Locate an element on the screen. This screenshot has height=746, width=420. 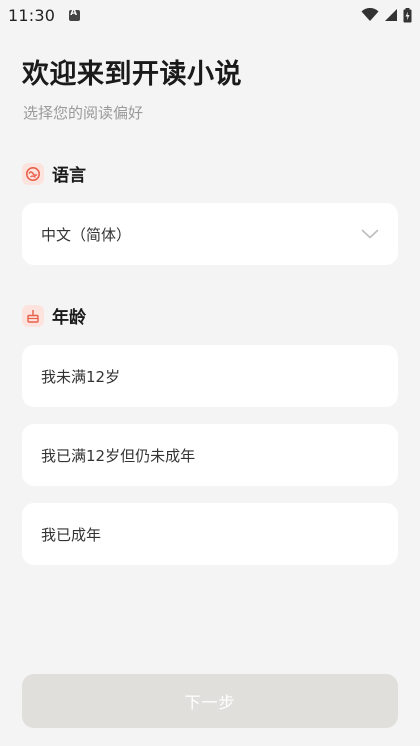
language-section-header: 语言 is located at coordinates (54, 173).